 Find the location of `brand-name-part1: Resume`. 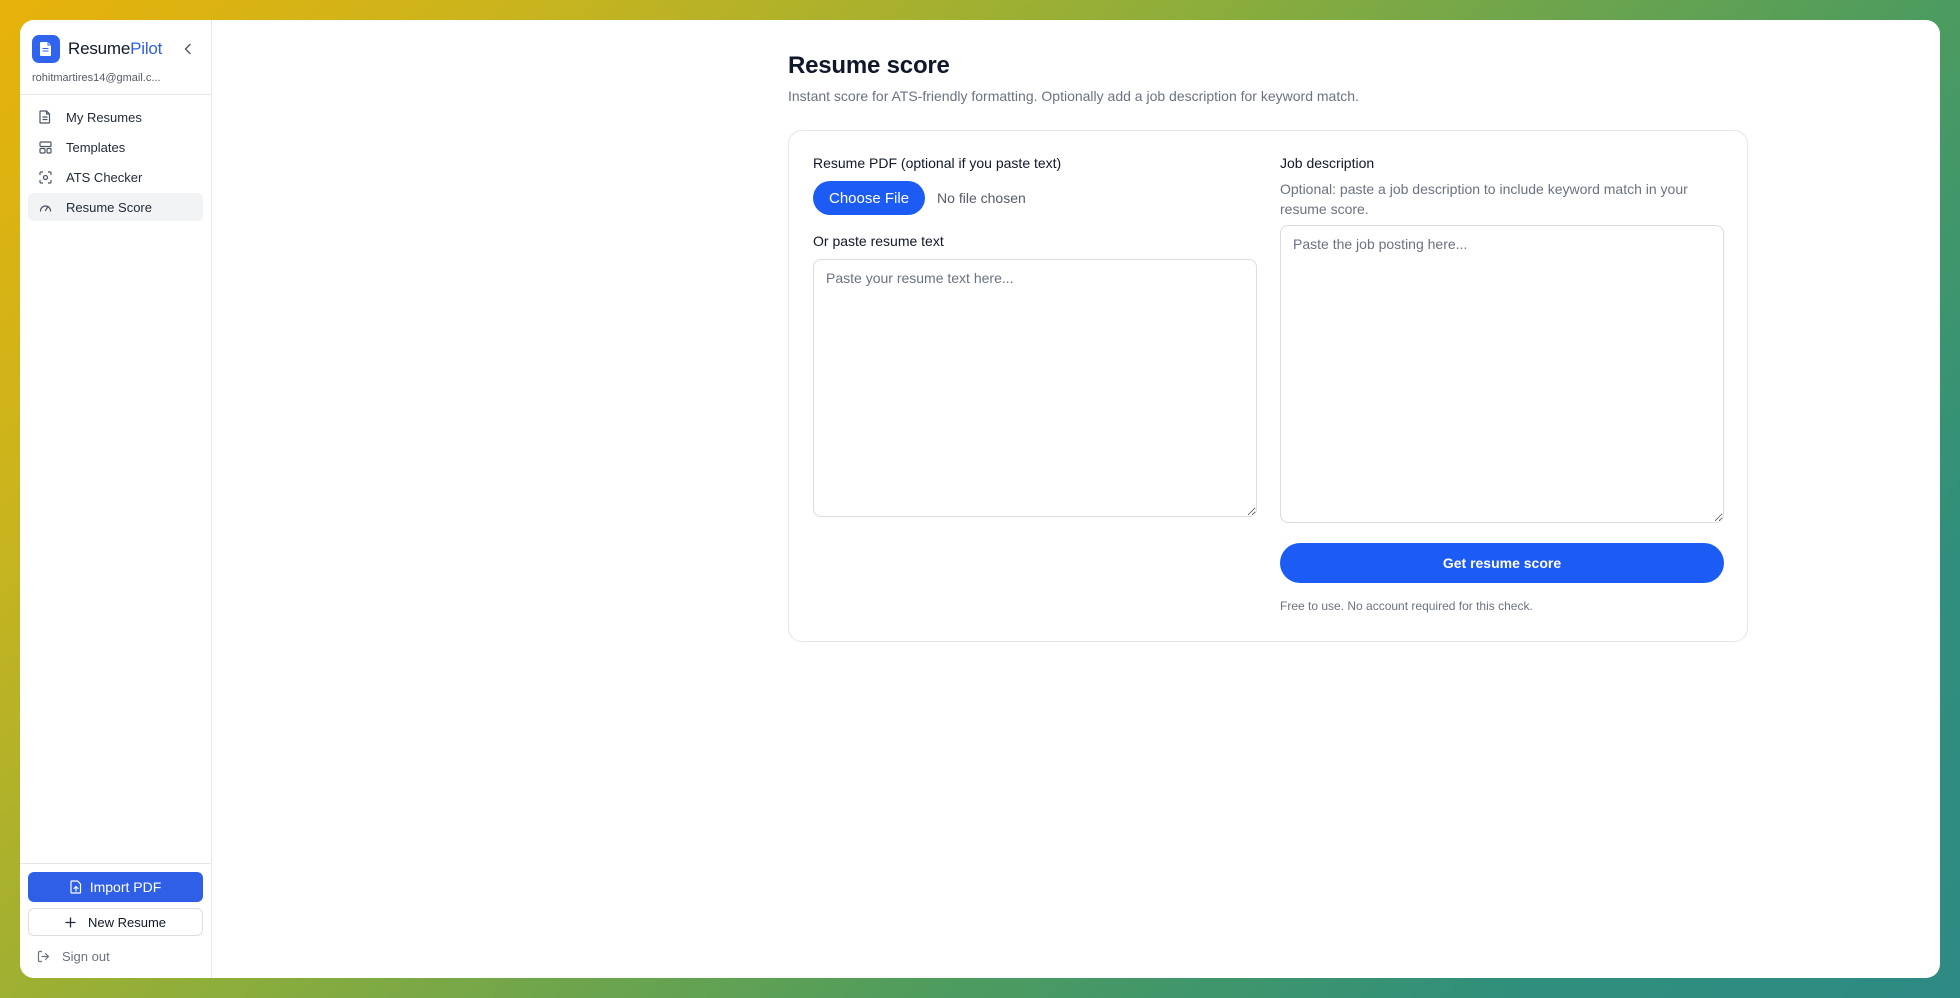

brand-name-part1: Resume is located at coordinates (99, 48).